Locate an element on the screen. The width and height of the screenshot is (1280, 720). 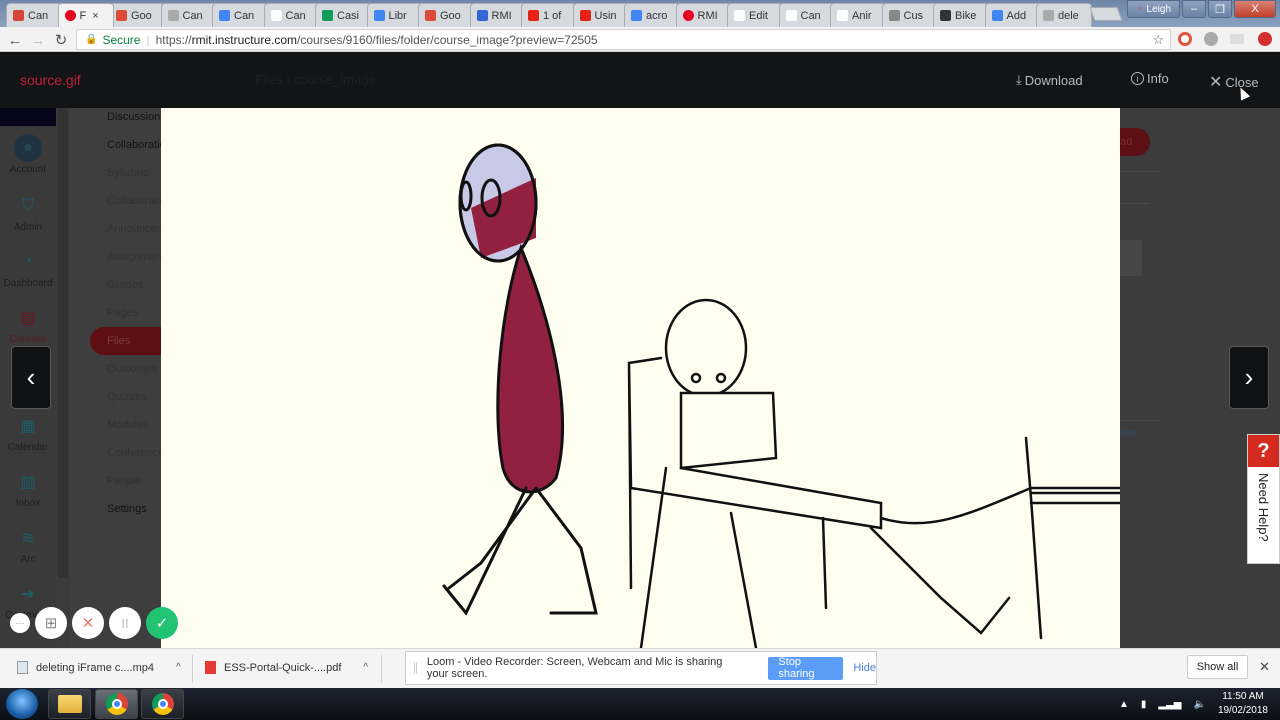
course-nav-item: People is located at coordinates (124, 481).